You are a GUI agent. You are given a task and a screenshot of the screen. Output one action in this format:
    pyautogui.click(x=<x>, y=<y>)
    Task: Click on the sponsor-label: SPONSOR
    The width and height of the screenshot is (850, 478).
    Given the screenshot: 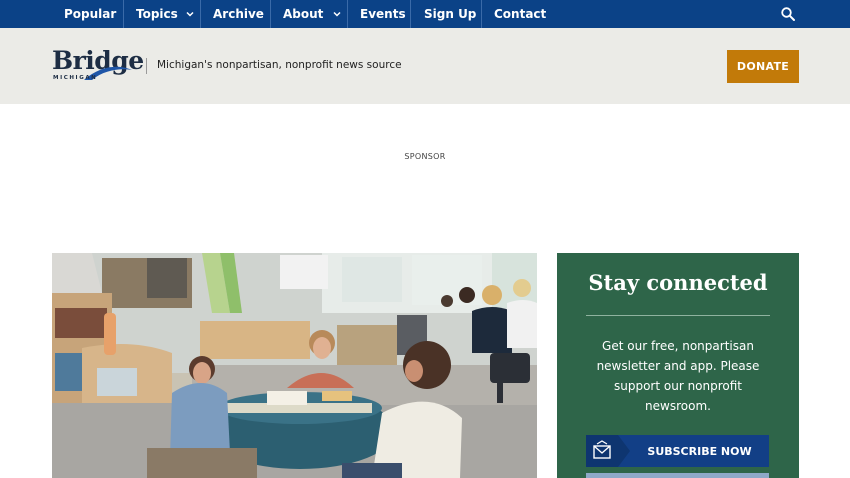 What is the action you would take?
    pyautogui.click(x=425, y=156)
    